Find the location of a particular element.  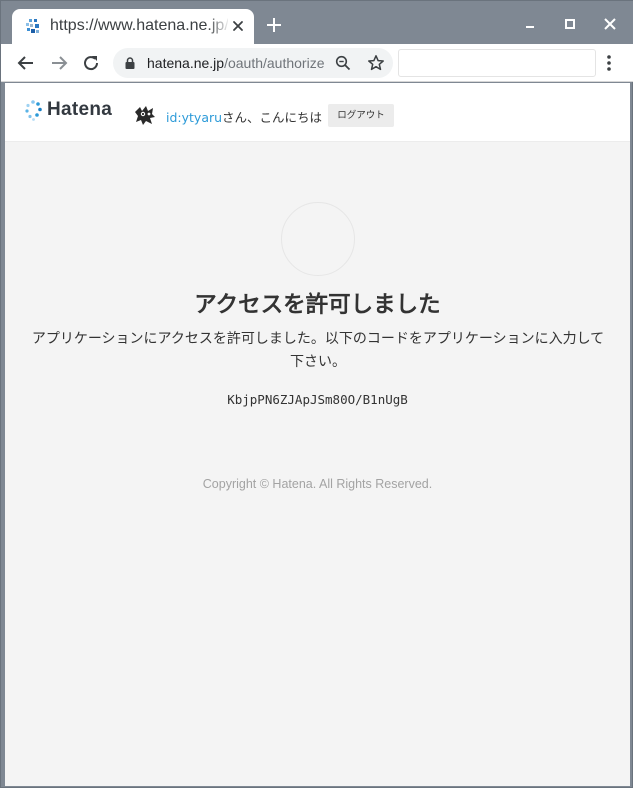

hatena-logo-text: Hatena is located at coordinates (79, 110).